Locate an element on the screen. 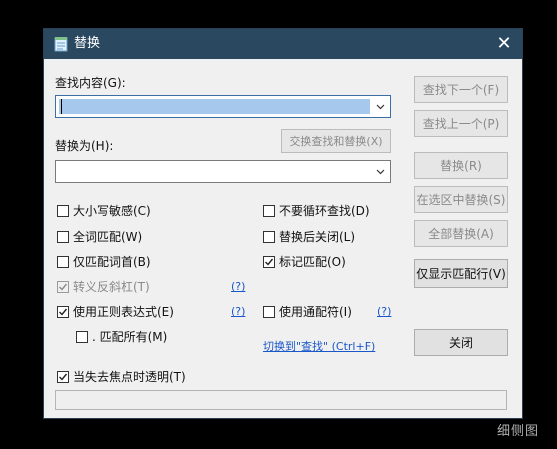 This screenshot has height=449, width=557. whole-word-checkbox is located at coordinates (63, 237).